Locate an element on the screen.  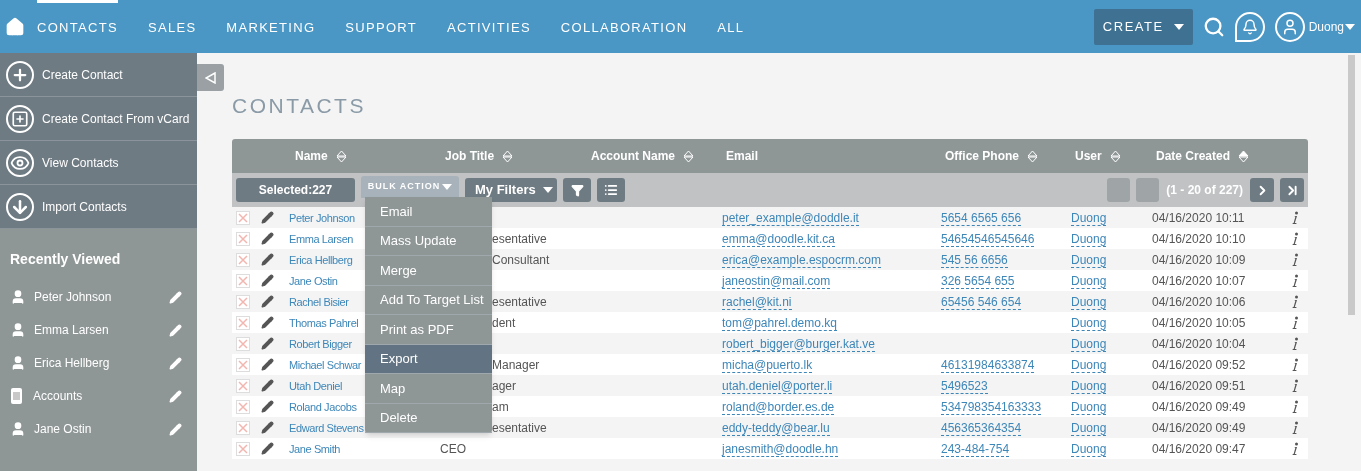
recent-item-link: Jane Ostin is located at coordinates (101, 429).